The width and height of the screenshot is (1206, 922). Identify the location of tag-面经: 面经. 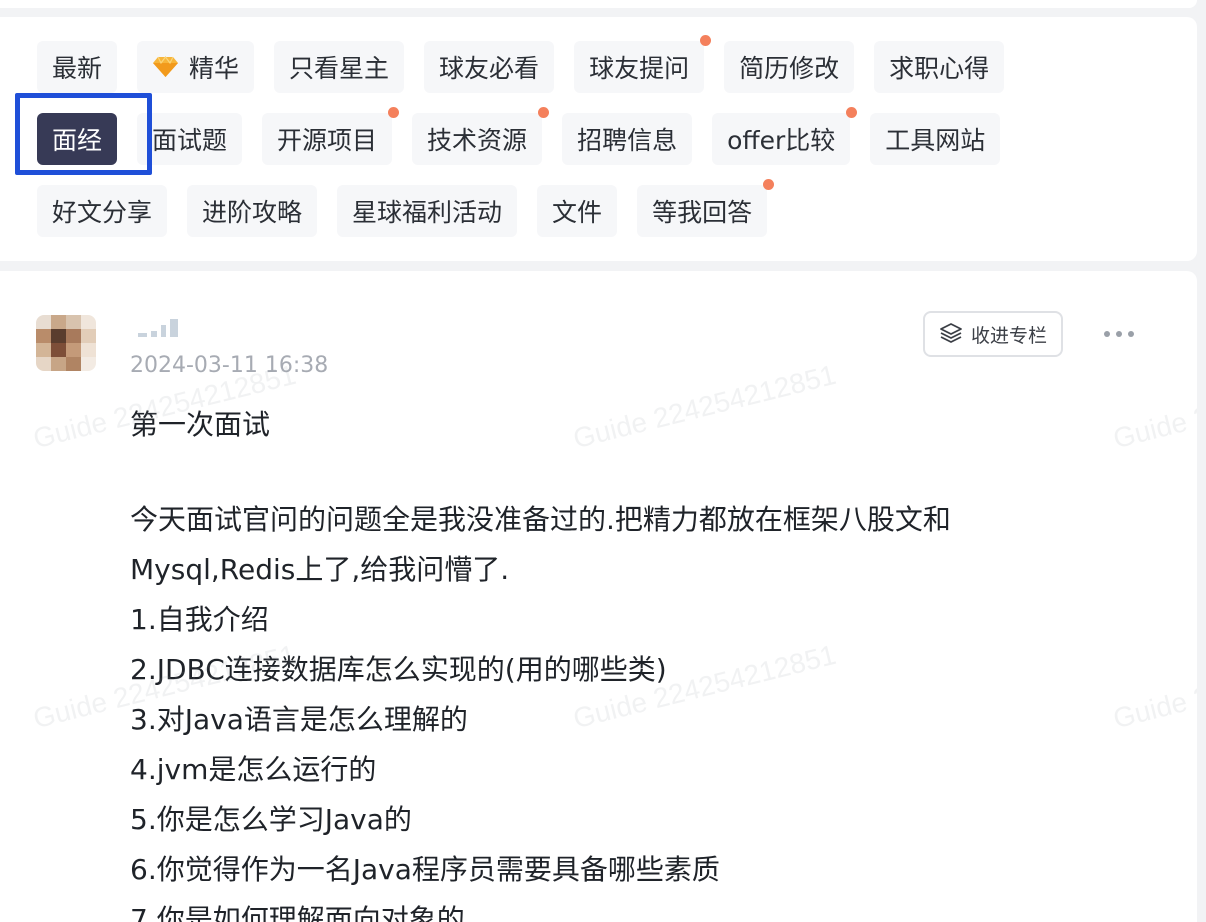
(77, 139).